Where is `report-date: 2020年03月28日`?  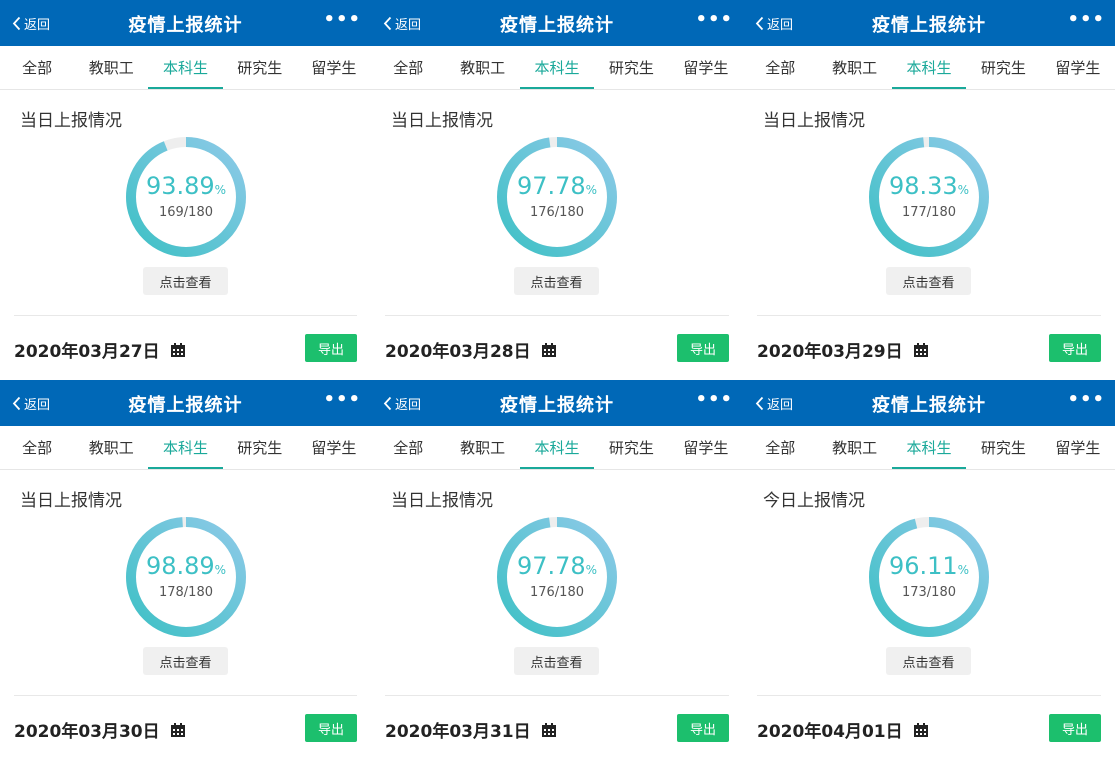 report-date: 2020年03月28日 is located at coordinates (458, 352).